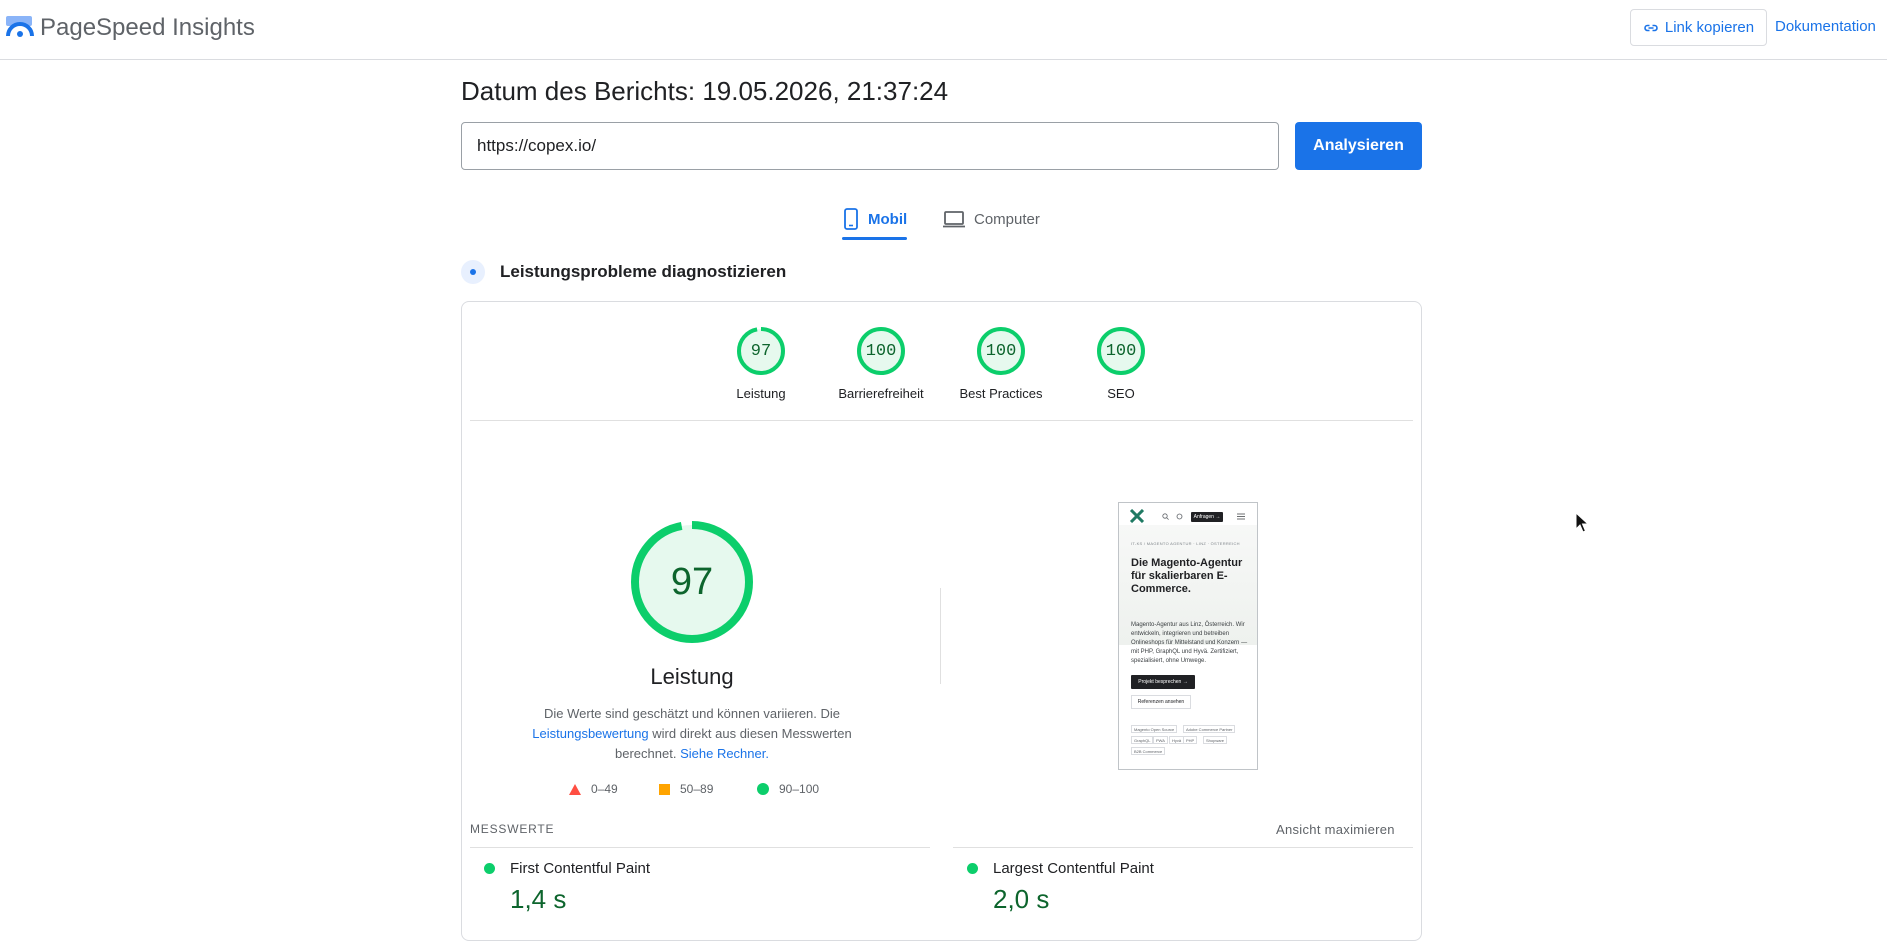 This screenshot has height=941, width=1887. I want to click on performance-gauge: 97, so click(692, 582).